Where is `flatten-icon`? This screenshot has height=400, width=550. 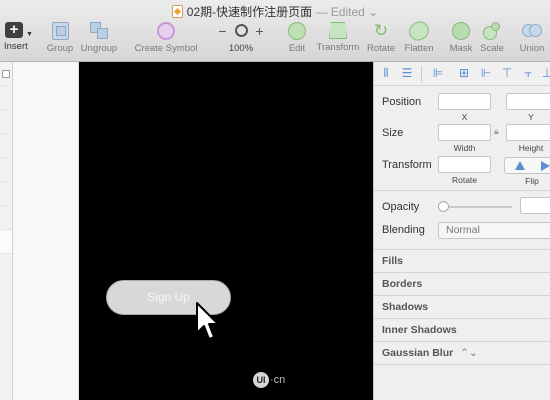 flatten-icon is located at coordinates (419, 31).